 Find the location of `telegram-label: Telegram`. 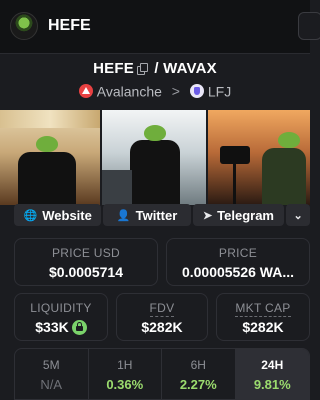

telegram-label: Telegram is located at coordinates (245, 215).